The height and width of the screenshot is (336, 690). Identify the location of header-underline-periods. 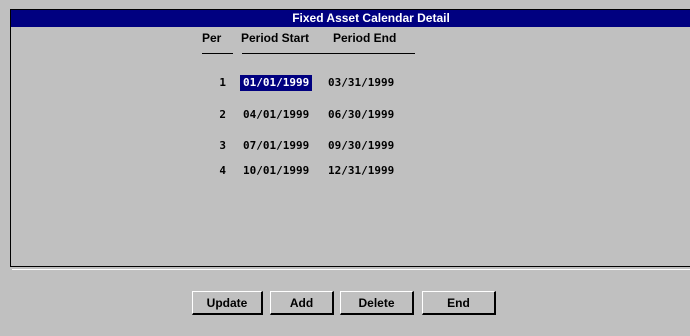
(328, 53).